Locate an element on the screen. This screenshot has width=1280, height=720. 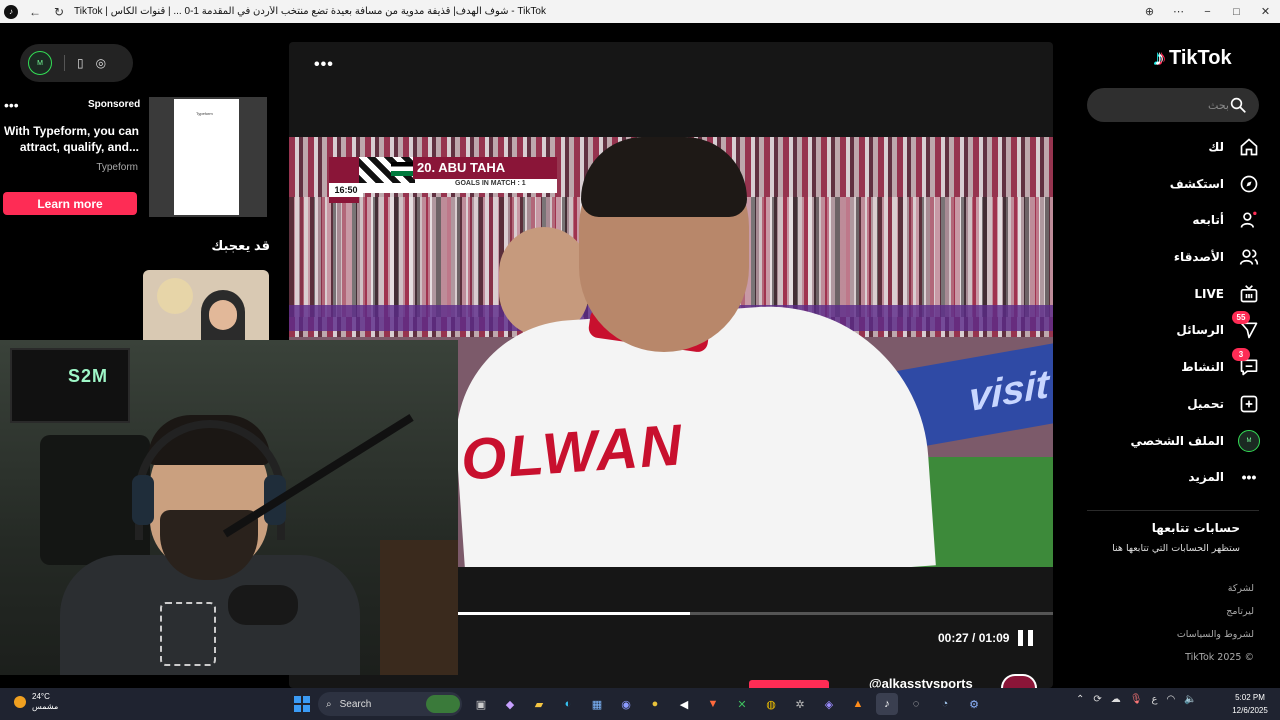
nav-friends: الأصدقاء is located at coordinates (1170, 257).